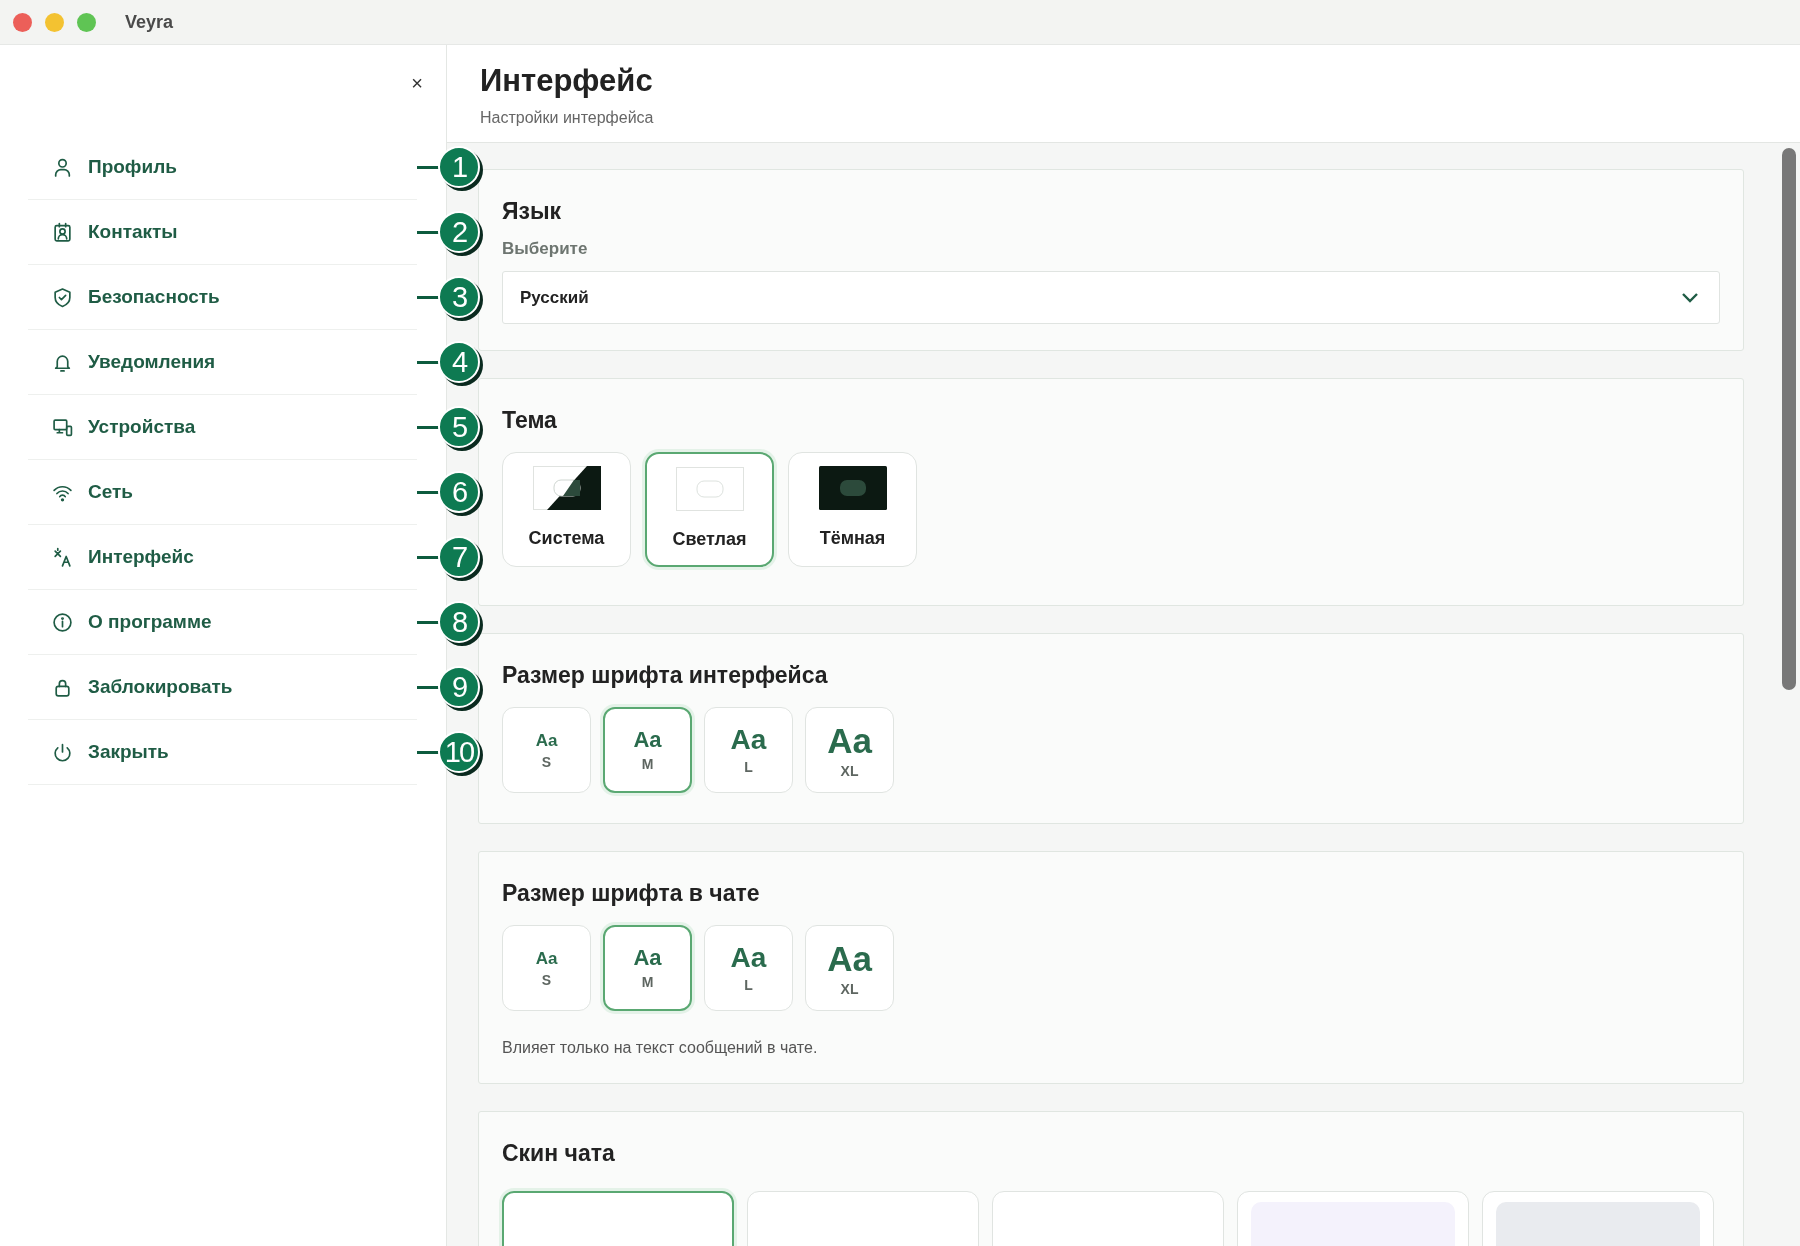  Describe the element at coordinates (222, 167) in the screenshot. I see `nav-item: Профиль` at that location.